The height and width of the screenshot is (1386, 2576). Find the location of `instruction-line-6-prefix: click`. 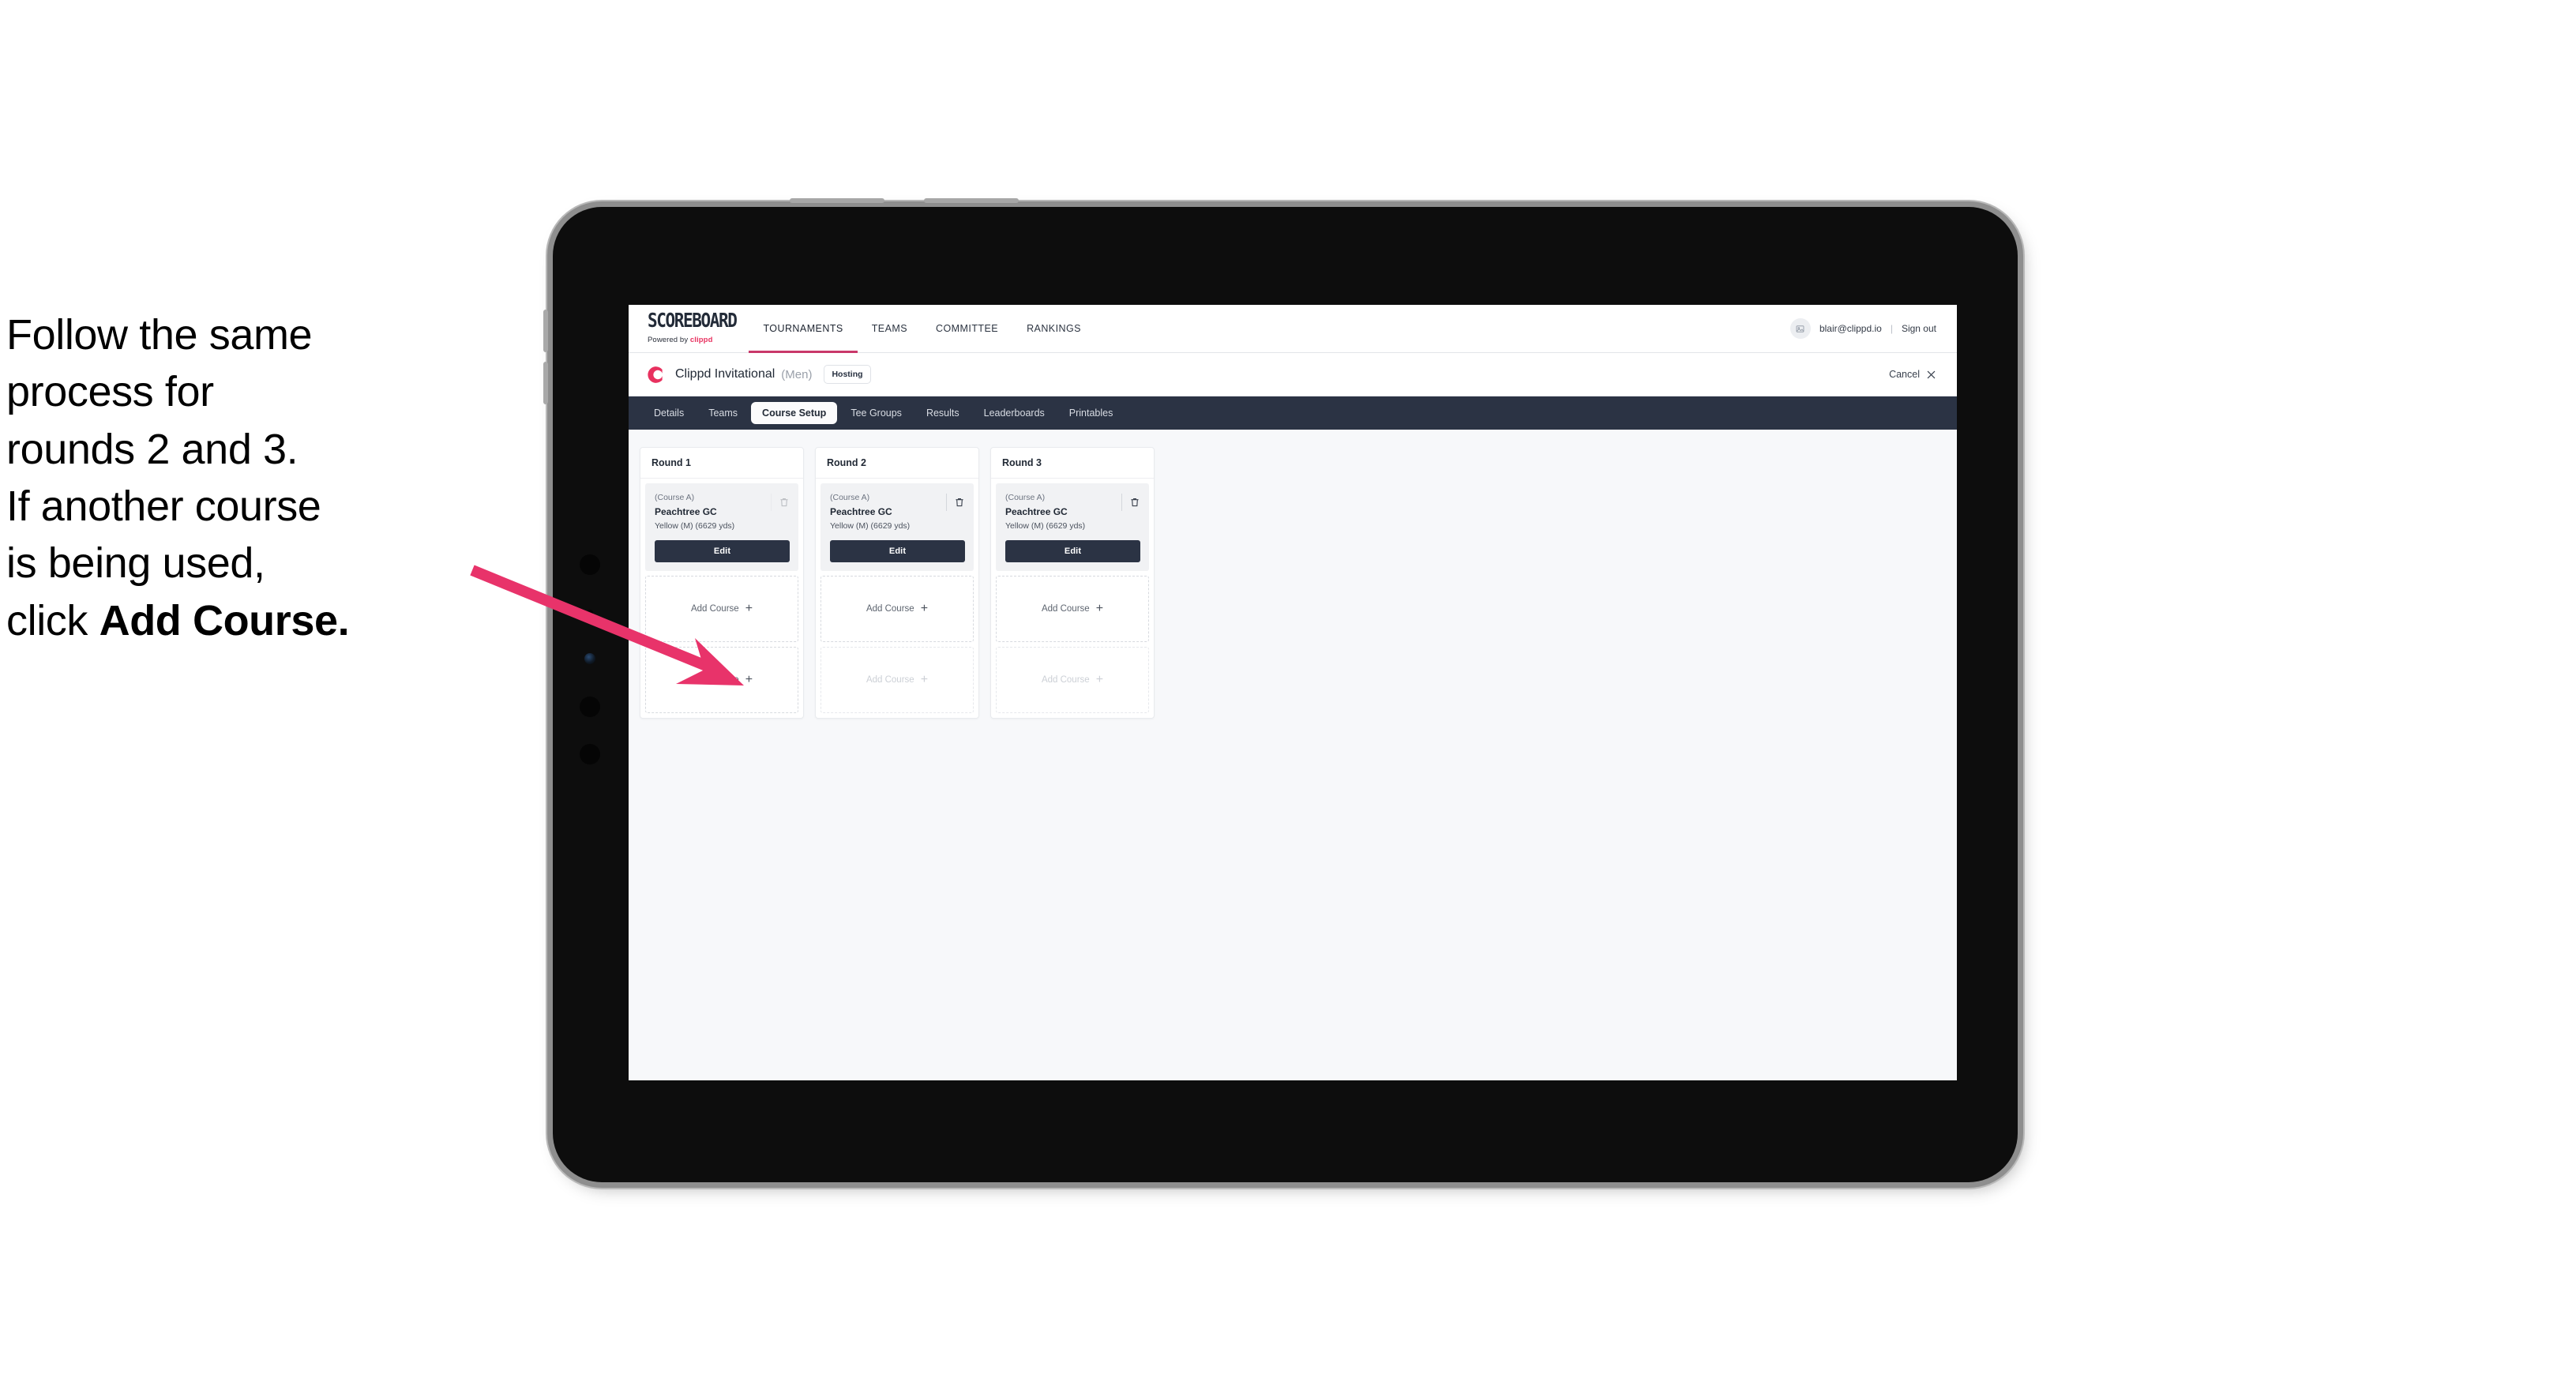

instruction-line-6-prefix: click is located at coordinates (53, 620).